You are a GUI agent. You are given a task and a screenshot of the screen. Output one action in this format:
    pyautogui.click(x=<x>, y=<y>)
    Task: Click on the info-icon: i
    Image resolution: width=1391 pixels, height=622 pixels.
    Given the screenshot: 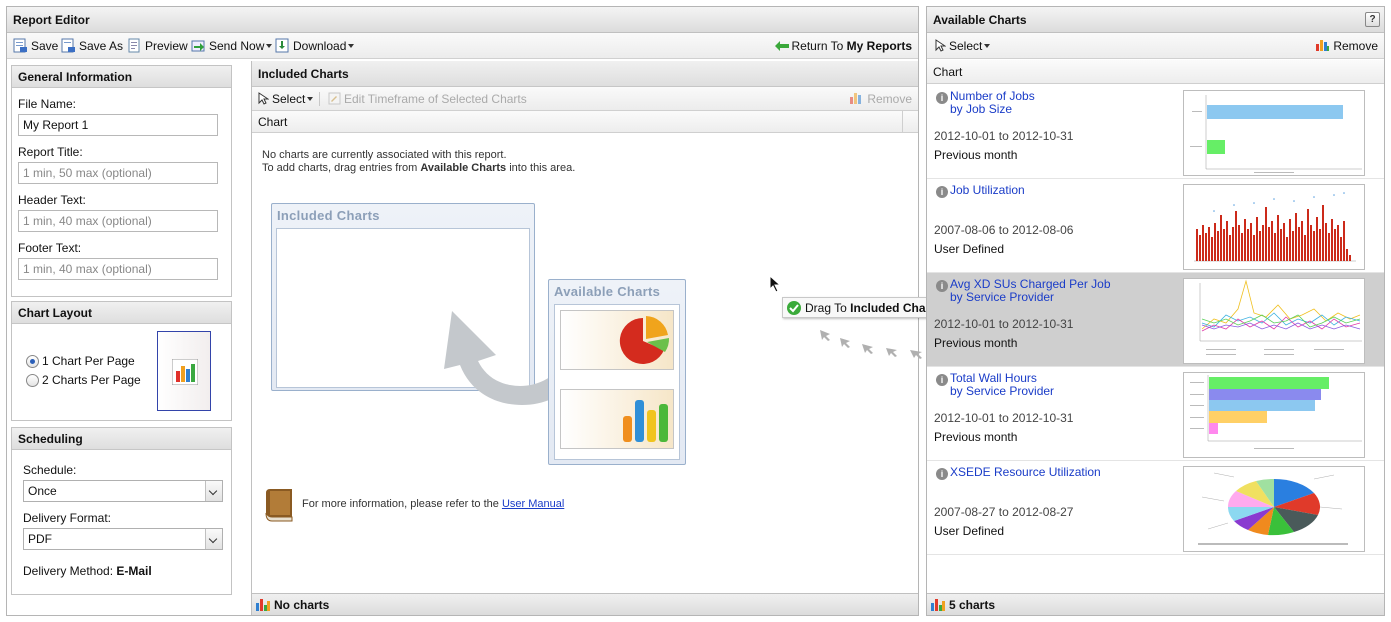 What is the action you would take?
    pyautogui.click(x=942, y=286)
    